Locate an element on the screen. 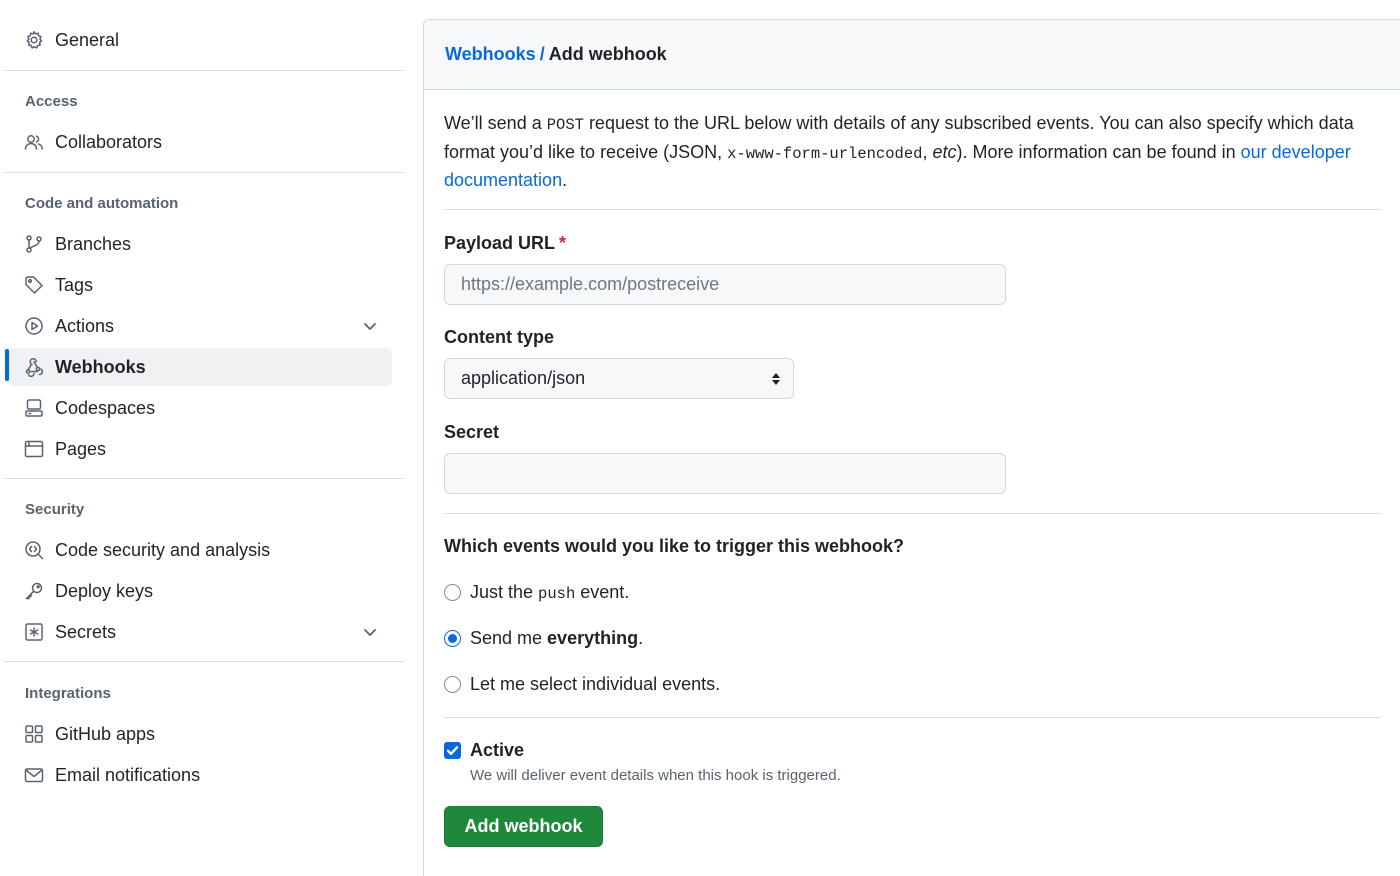  sidebar-item-email-notifications: Email notifications is located at coordinates (200, 775).